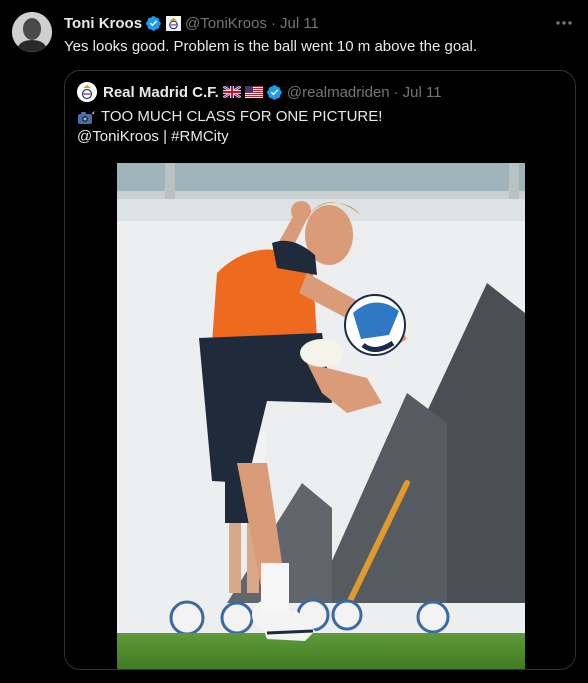 This screenshot has height=683, width=588. I want to click on tweet-header: Toni Kroos @ToniKroos · Jul 11, so click(191, 23).